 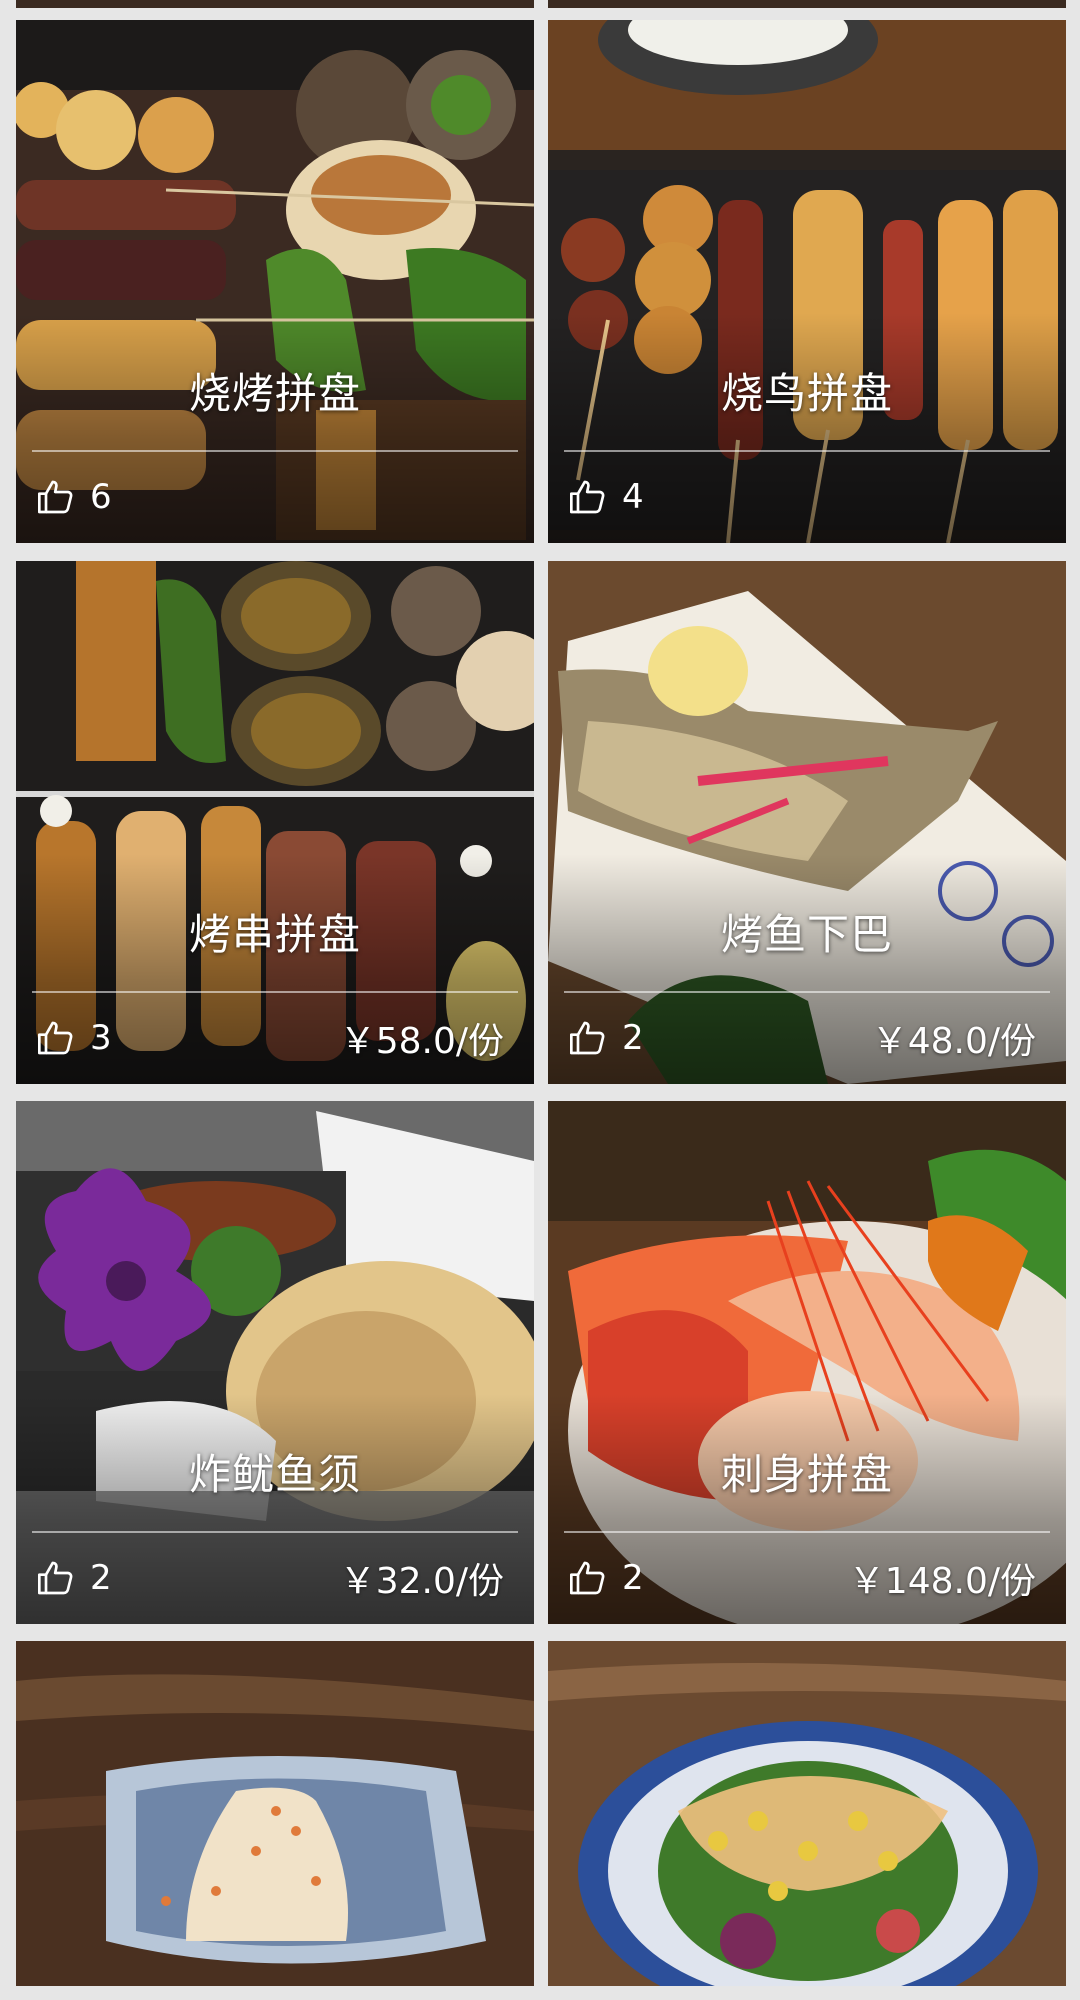 I want to click on dish-card: 刺身拼盘 2 ￥148.0/份, so click(x=807, y=1362).